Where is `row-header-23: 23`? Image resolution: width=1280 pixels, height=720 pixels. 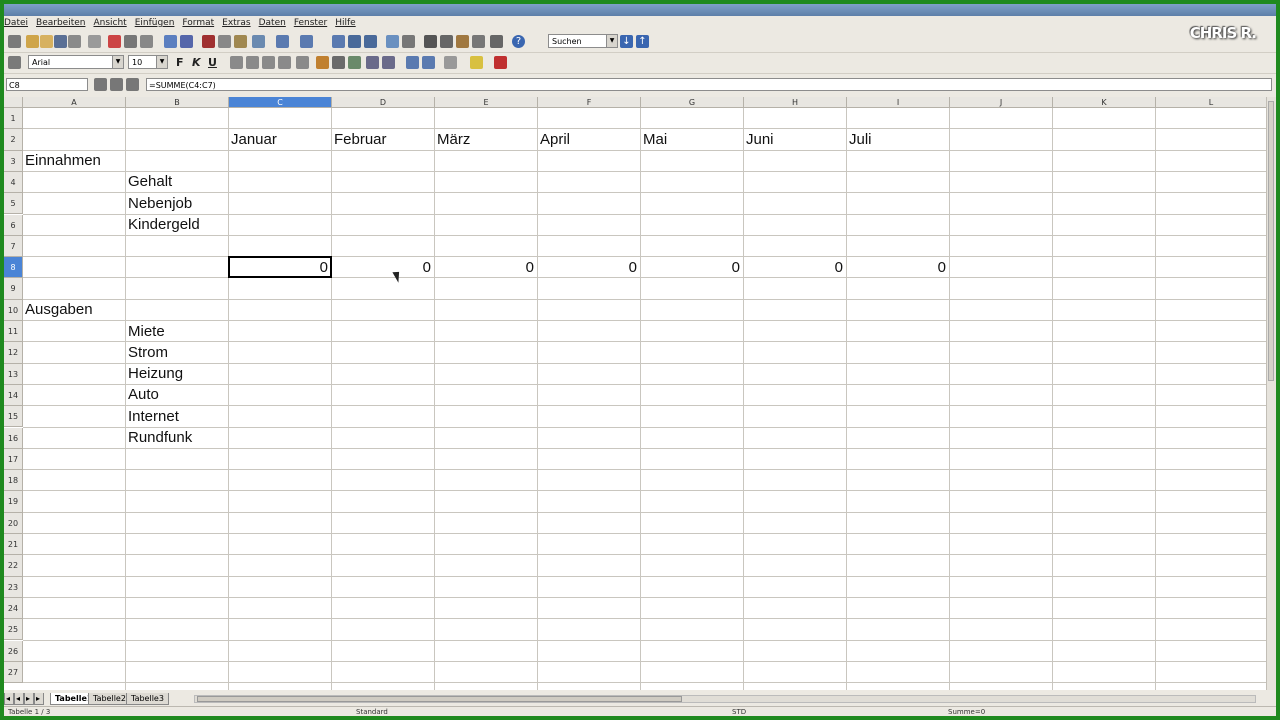
row-header-23: 23 is located at coordinates (13, 587).